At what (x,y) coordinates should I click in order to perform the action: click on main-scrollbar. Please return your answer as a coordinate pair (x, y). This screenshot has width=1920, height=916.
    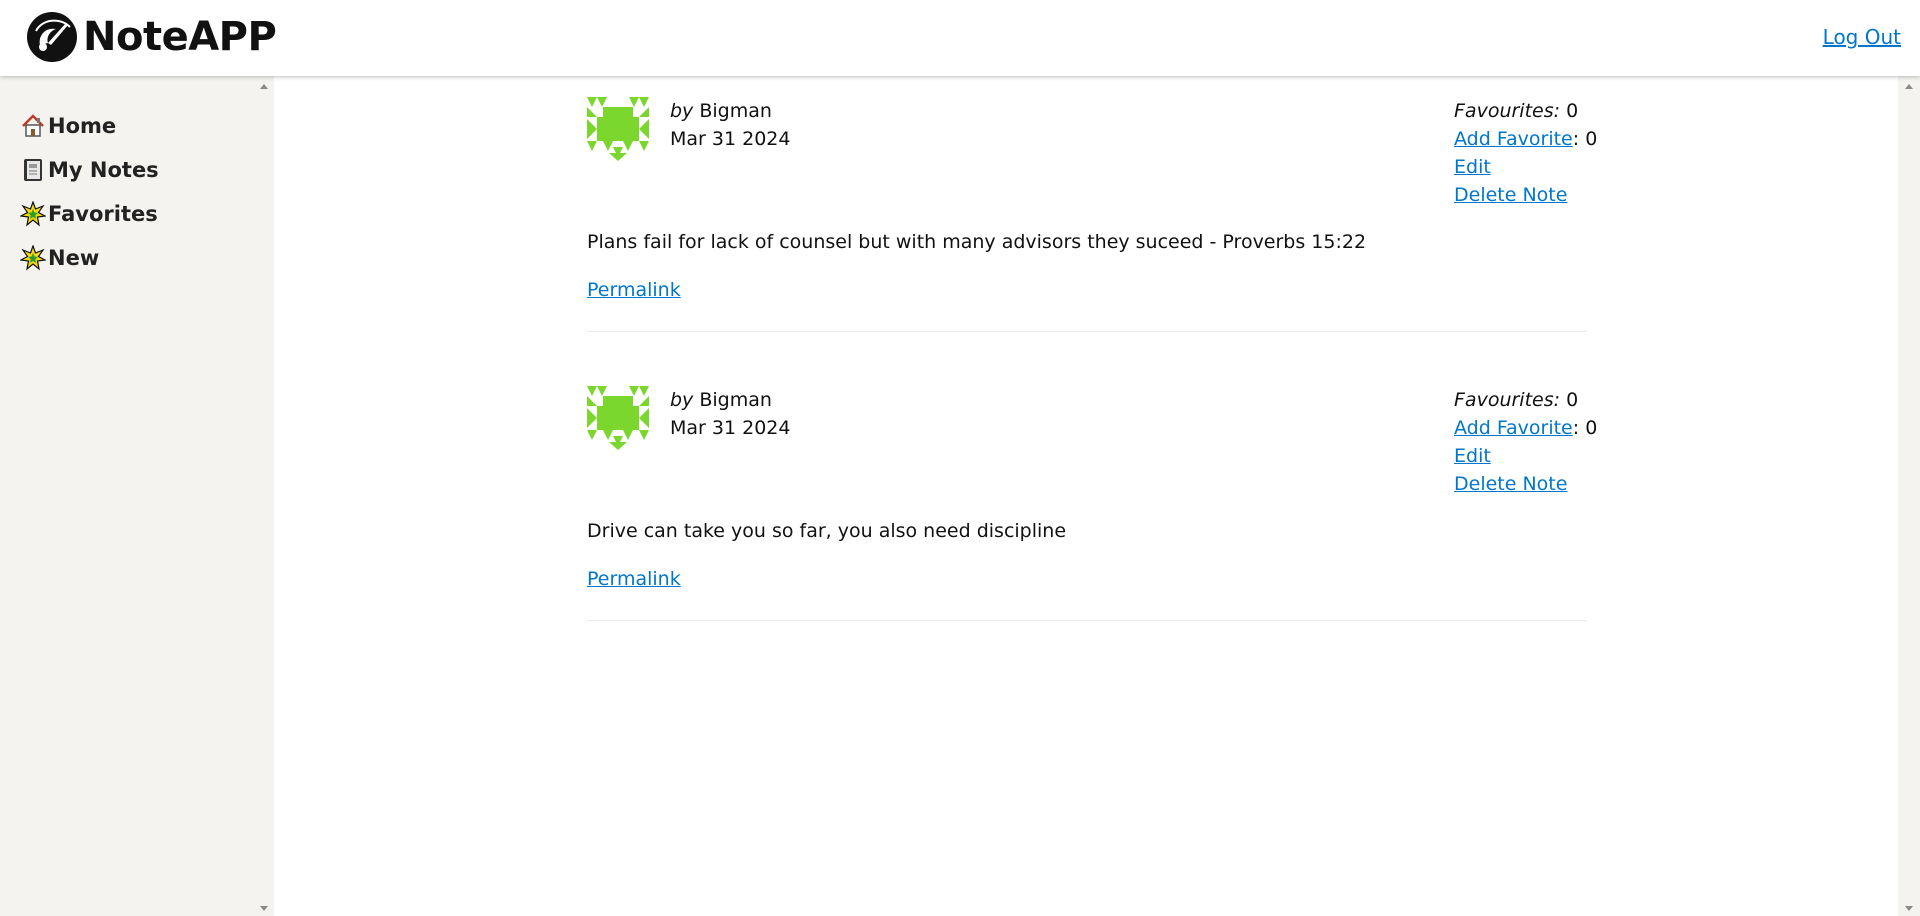
    Looking at the image, I should click on (1909, 496).